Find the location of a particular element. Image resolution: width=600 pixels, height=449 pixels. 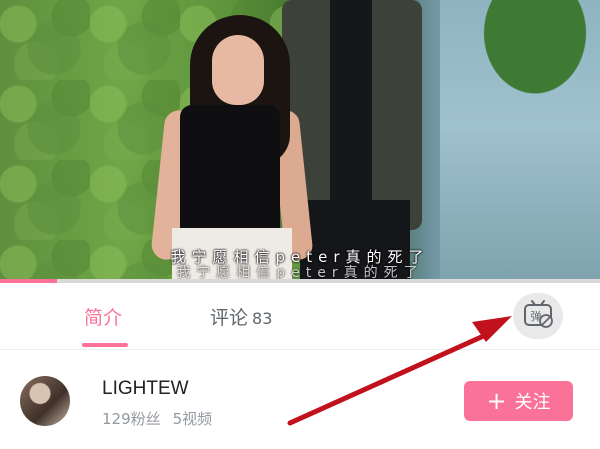

uploader-stats: 129粉丝 5视频 is located at coordinates (157, 418).